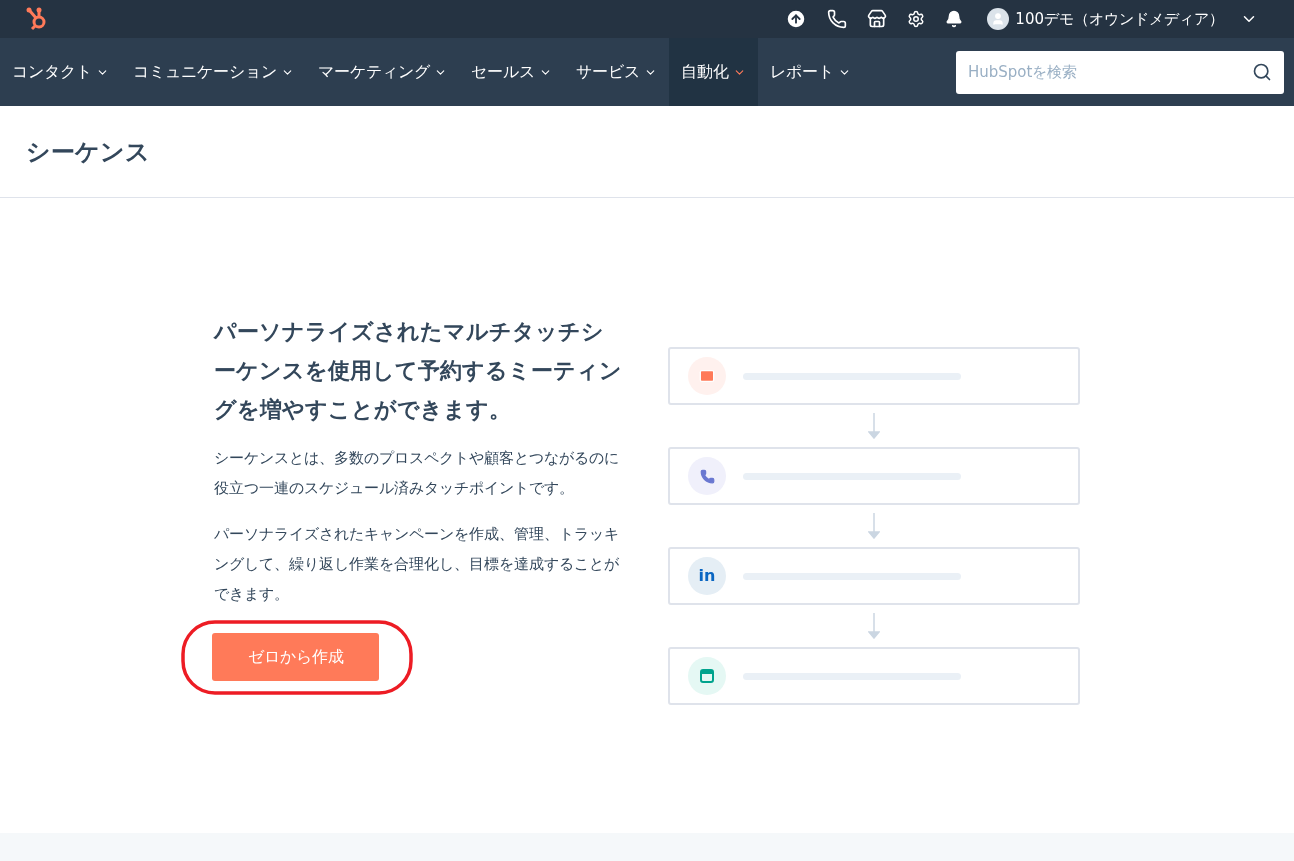 The height and width of the screenshot is (861, 1294). Describe the element at coordinates (707, 676) in the screenshot. I see `calendar-icon` at that location.